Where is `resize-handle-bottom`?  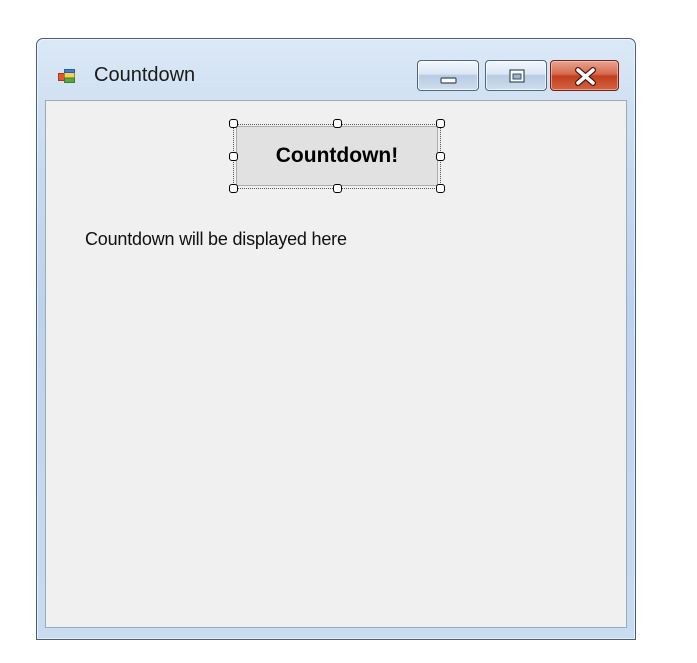
resize-handle-bottom is located at coordinates (337, 188).